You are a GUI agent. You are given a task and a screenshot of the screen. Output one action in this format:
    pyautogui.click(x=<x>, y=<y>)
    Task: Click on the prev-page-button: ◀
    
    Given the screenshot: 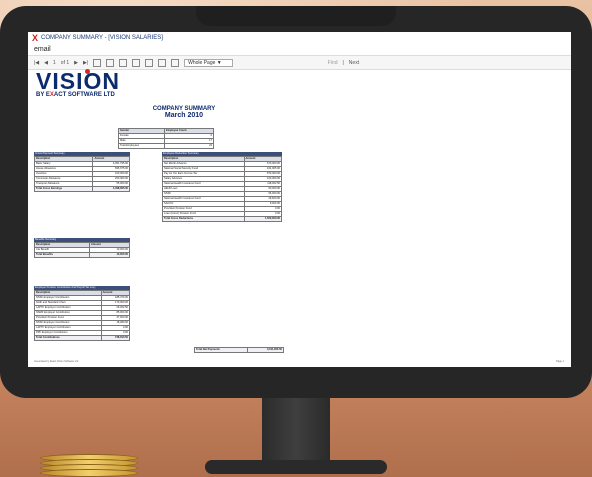 What is the action you would take?
    pyautogui.click(x=46, y=63)
    